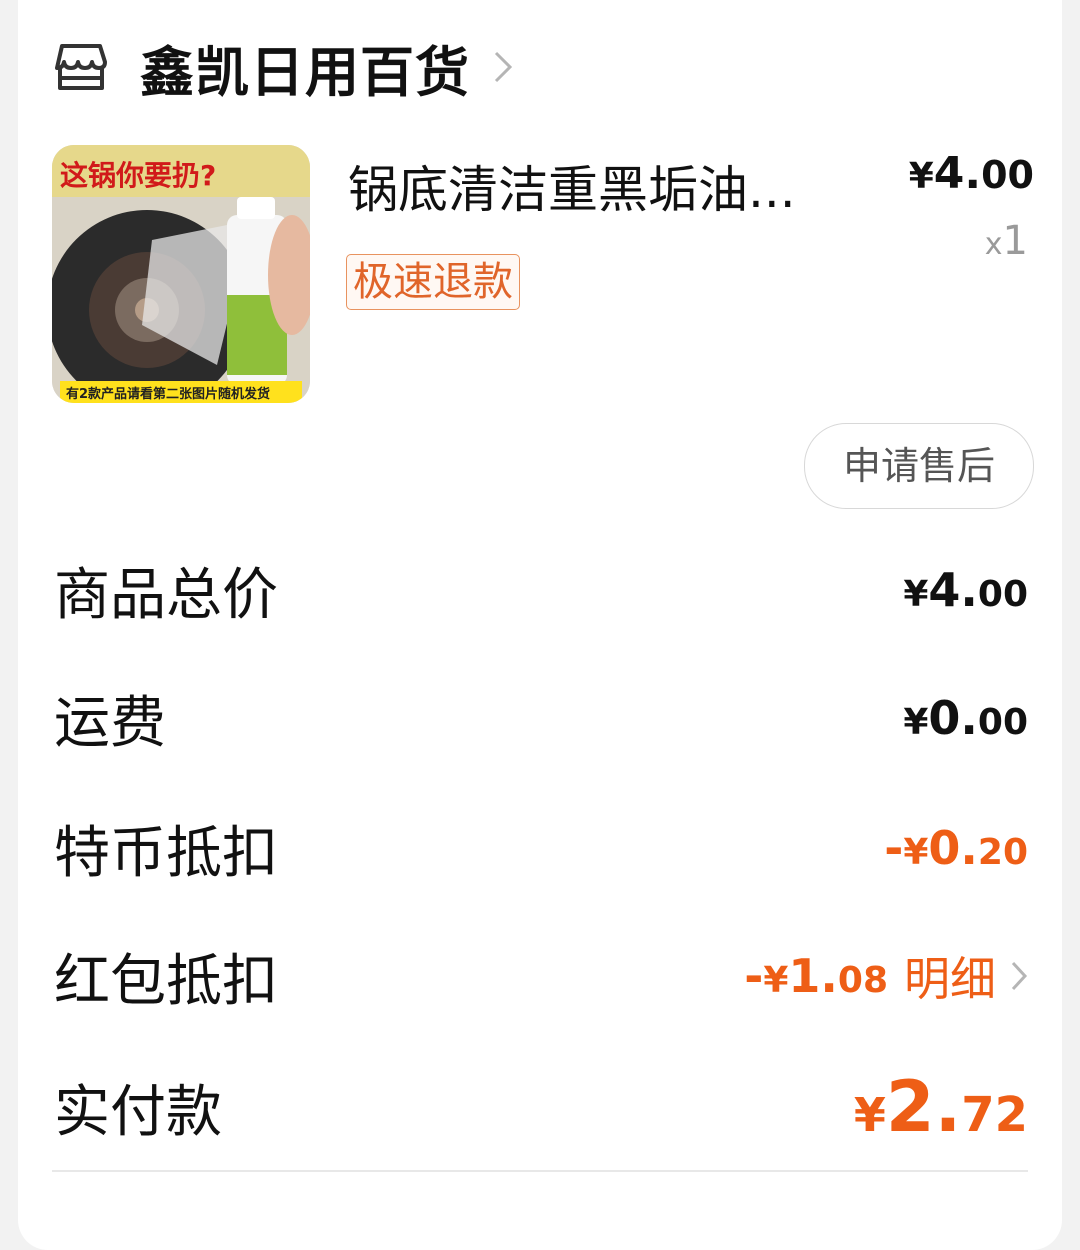 Image resolution: width=1080 pixels, height=1250 pixels. I want to click on price-integer: 4., so click(957, 173).